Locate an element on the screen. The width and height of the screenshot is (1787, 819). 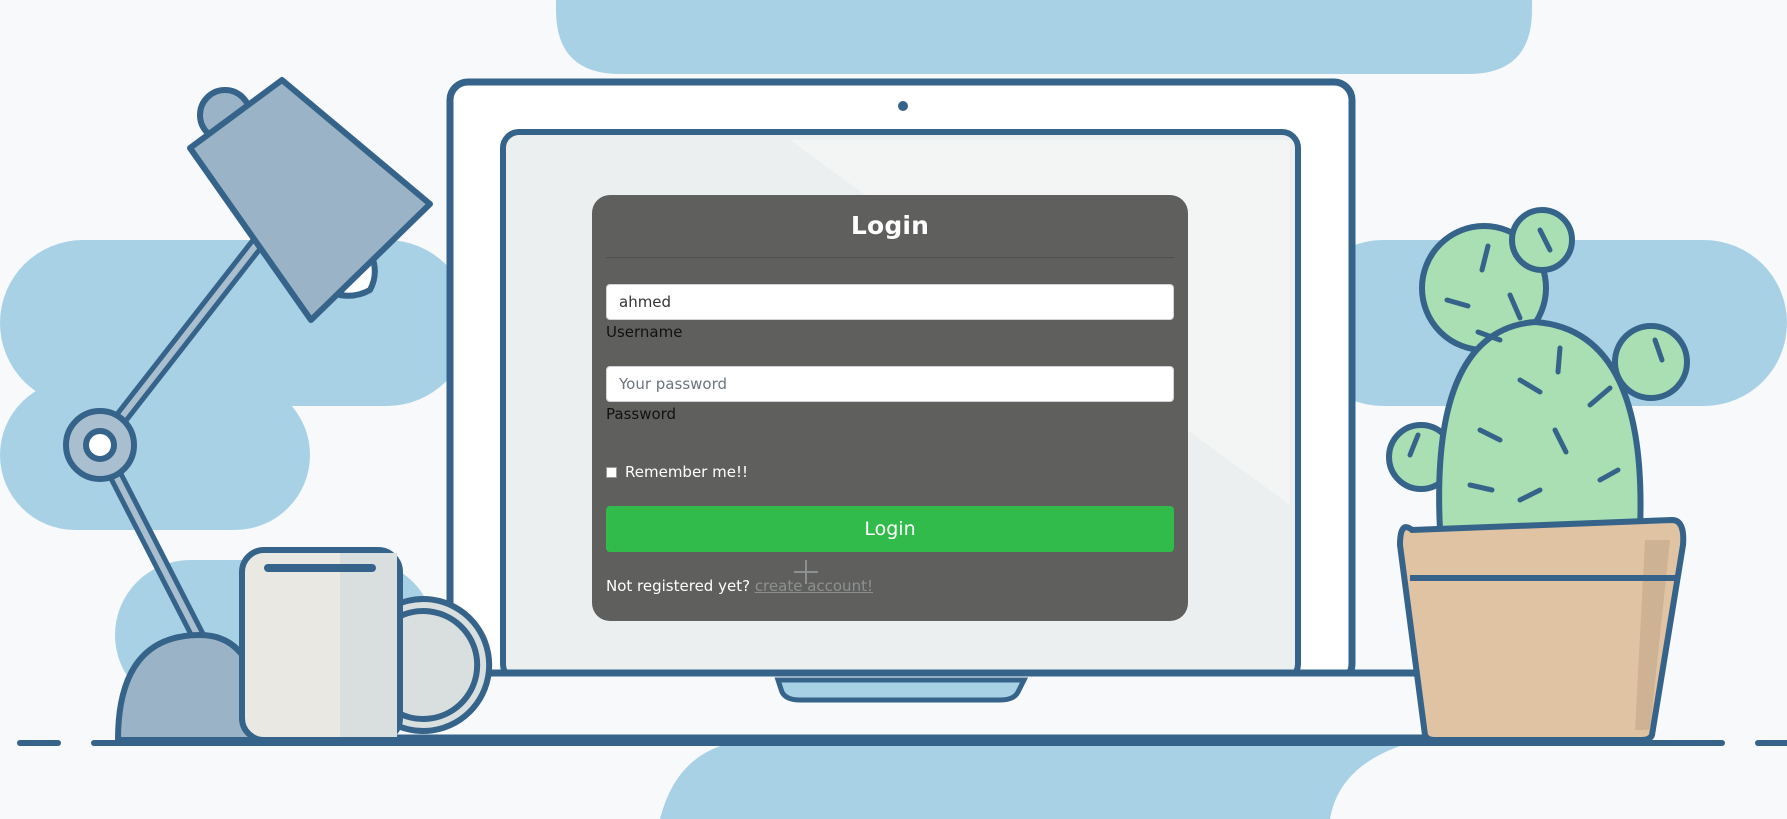
login-button: Login is located at coordinates (890, 529).